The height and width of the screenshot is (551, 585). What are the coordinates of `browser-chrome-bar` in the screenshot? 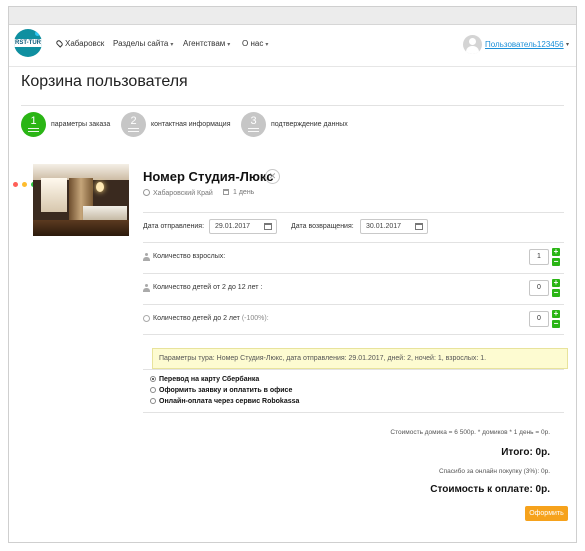 It's located at (292, 16).